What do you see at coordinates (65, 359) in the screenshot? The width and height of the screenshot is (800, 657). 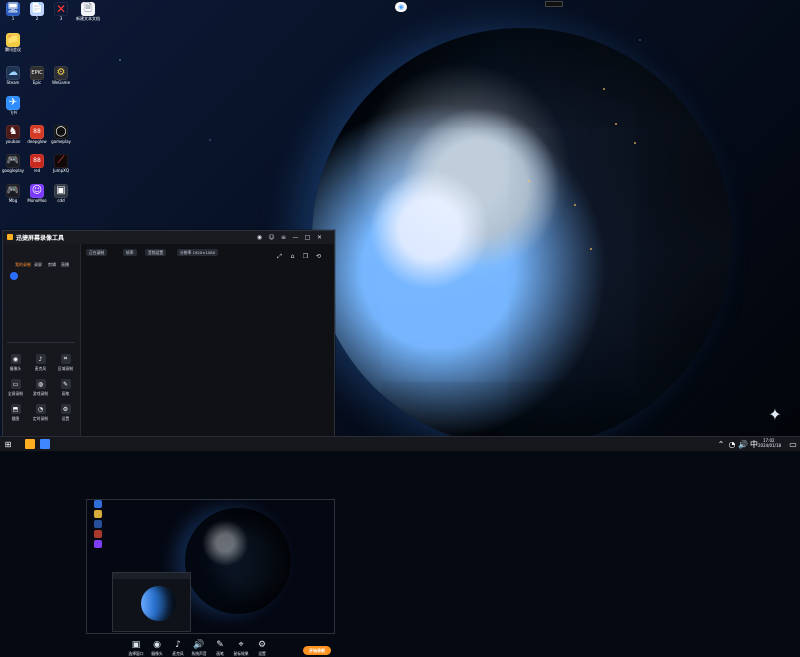 I see `crop-icon: ⌗` at bounding box center [65, 359].